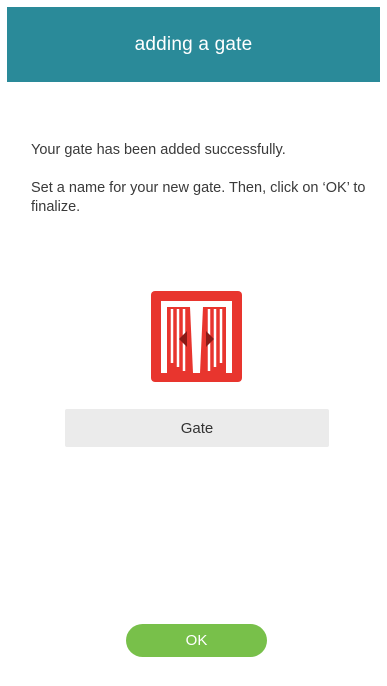 The width and height of the screenshot is (387, 686). I want to click on header-bar: adding a gate, so click(193, 44).